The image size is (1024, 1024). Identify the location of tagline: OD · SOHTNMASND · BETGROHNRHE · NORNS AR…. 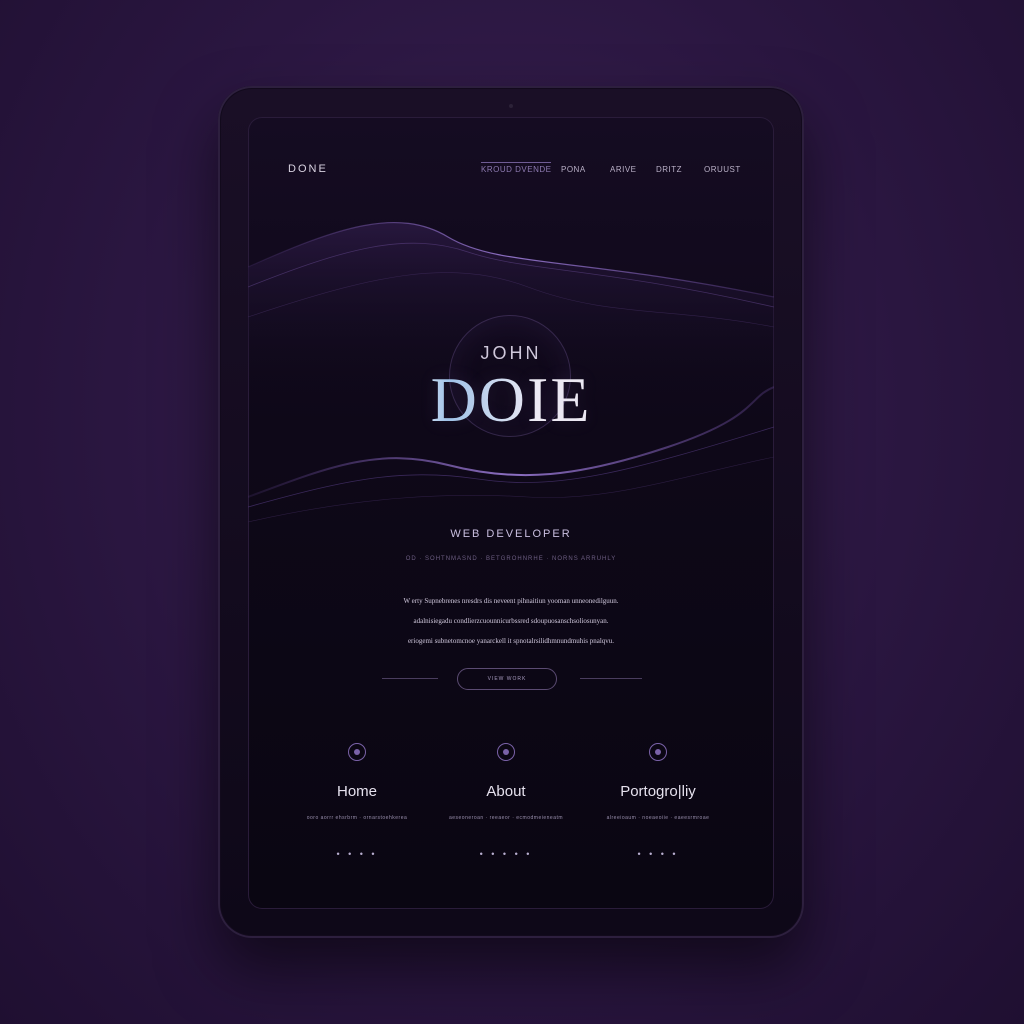
(511, 559).